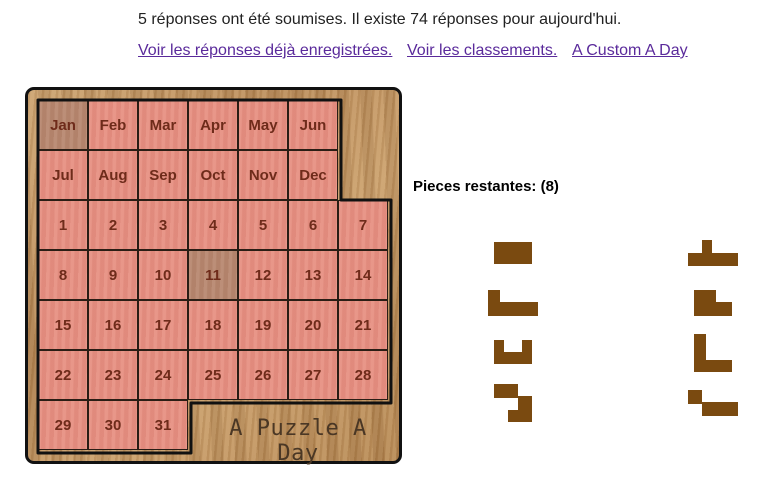 This screenshot has height=492, width=779. What do you see at coordinates (113, 225) in the screenshot?
I see `day-cell-2: 2` at bounding box center [113, 225].